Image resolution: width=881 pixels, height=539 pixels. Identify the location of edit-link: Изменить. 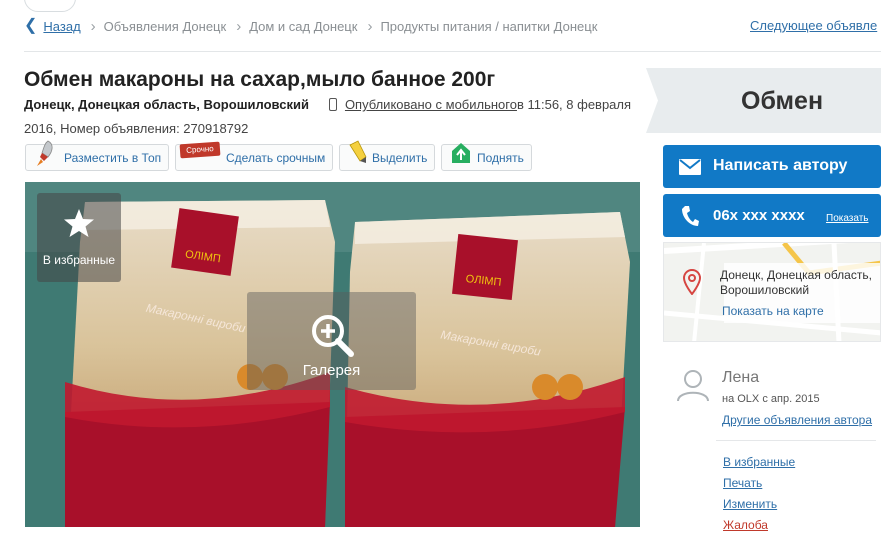
(750, 504).